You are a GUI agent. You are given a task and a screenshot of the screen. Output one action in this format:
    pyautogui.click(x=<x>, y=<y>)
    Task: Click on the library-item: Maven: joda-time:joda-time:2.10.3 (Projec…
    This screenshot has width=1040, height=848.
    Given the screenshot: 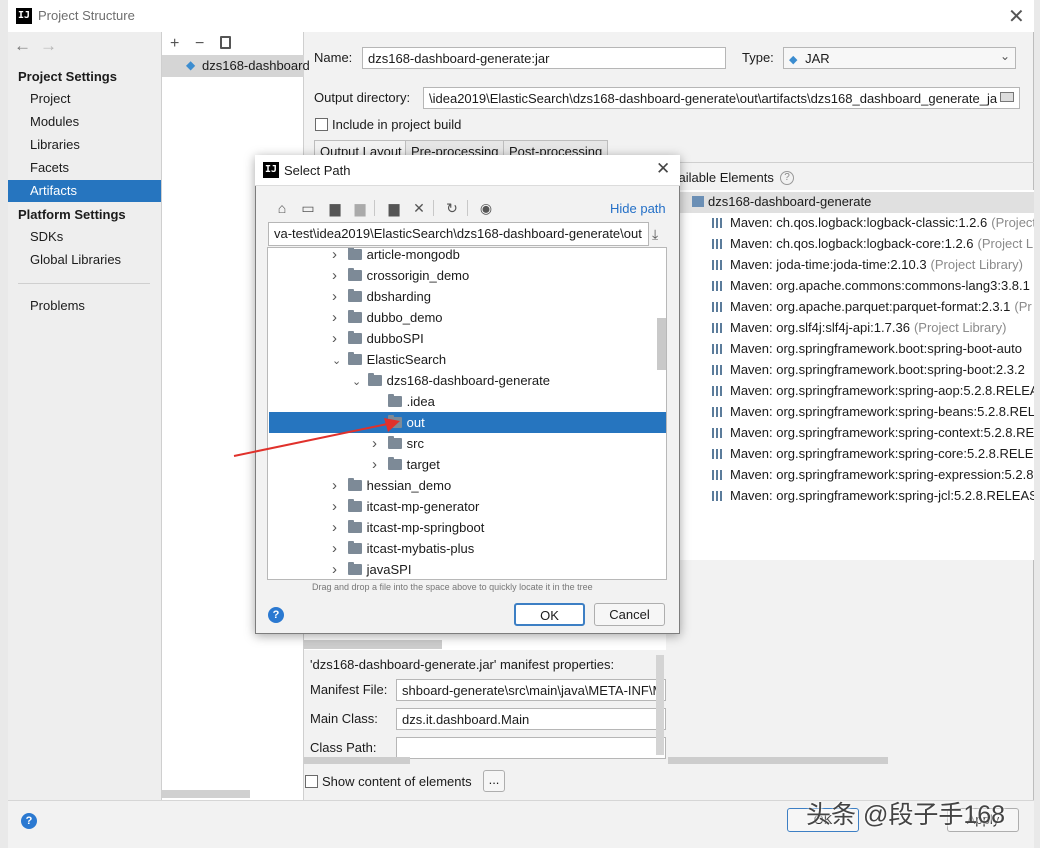 What is the action you would take?
    pyautogui.click(x=867, y=264)
    